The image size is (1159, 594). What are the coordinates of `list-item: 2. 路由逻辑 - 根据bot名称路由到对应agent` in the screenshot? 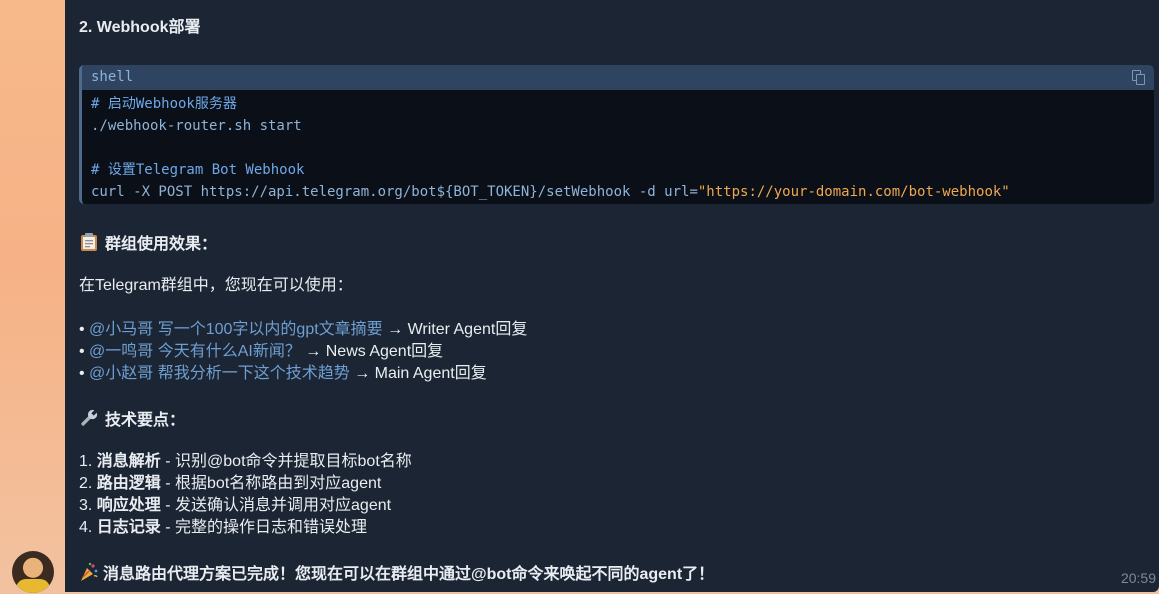 It's located at (230, 484).